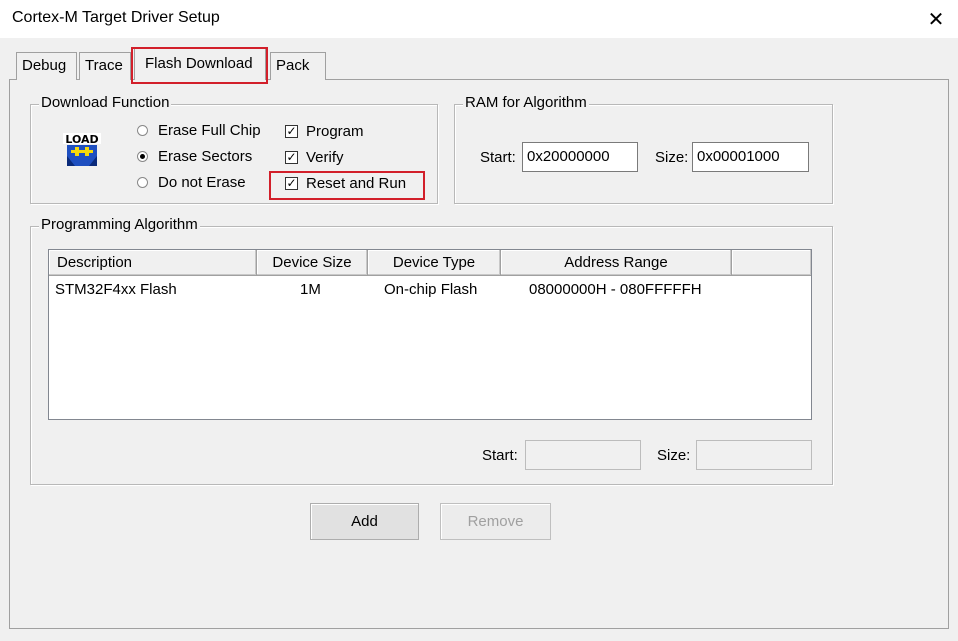 The image size is (958, 641). I want to click on radio-erase-full-chip: Erase Full Chip, so click(199, 130).